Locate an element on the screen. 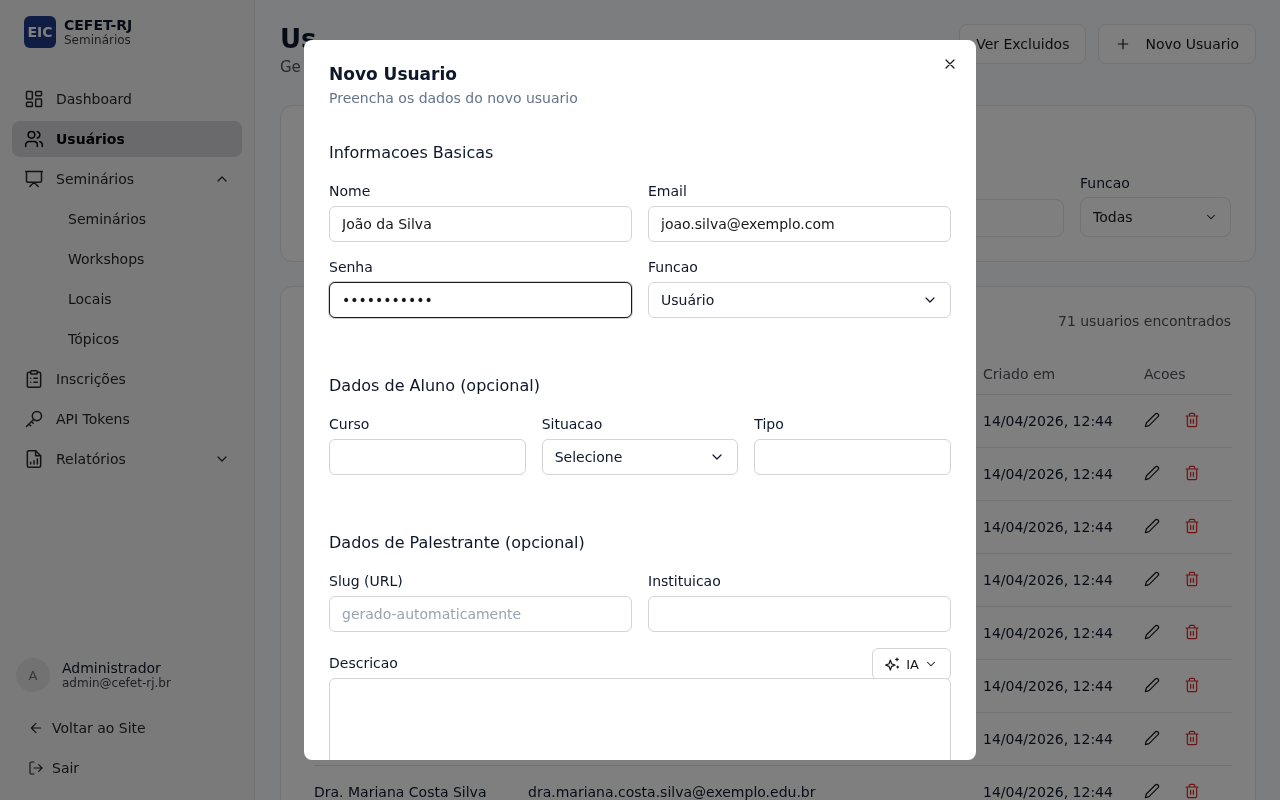 The height and width of the screenshot is (800, 1280). clipboard-icon is located at coordinates (34, 379).